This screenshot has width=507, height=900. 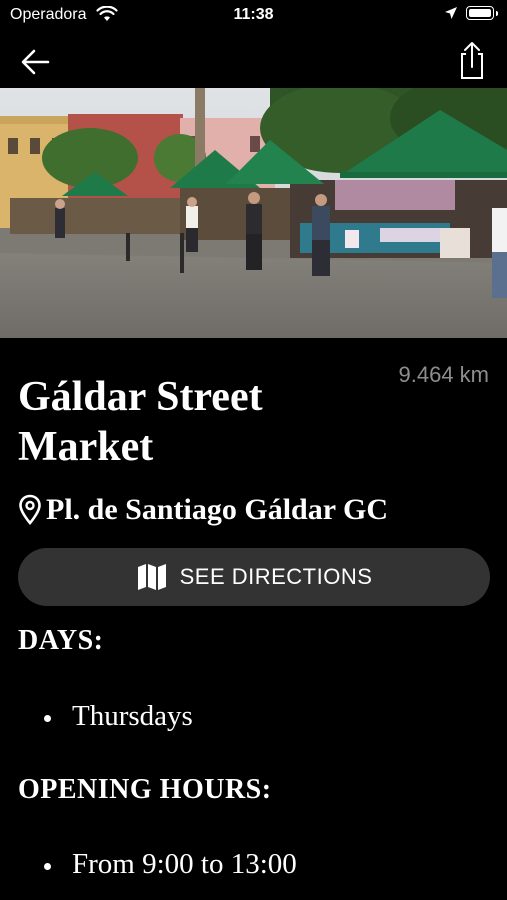 I want to click on days-list: Thursdays, so click(x=118, y=716).